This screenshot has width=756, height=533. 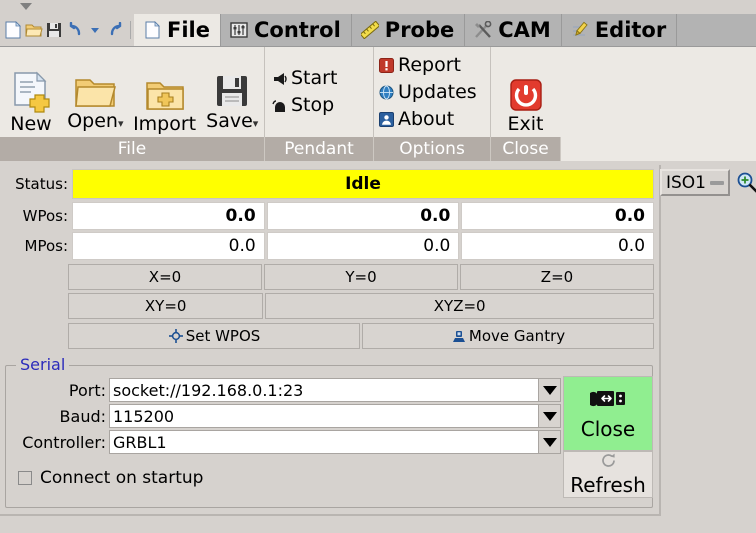 What do you see at coordinates (239, 30) in the screenshot?
I see `sliders-icon` at bounding box center [239, 30].